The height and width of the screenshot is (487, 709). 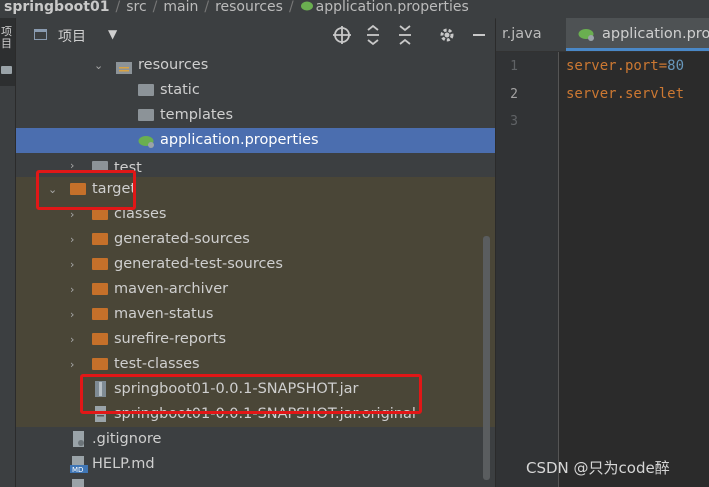 I want to click on tab-java-file: r.java, so click(x=527, y=34).